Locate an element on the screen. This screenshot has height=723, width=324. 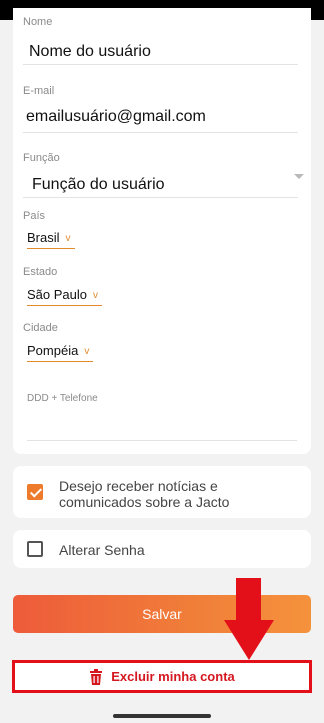
annotation-arrow-head is located at coordinates (249, 640).